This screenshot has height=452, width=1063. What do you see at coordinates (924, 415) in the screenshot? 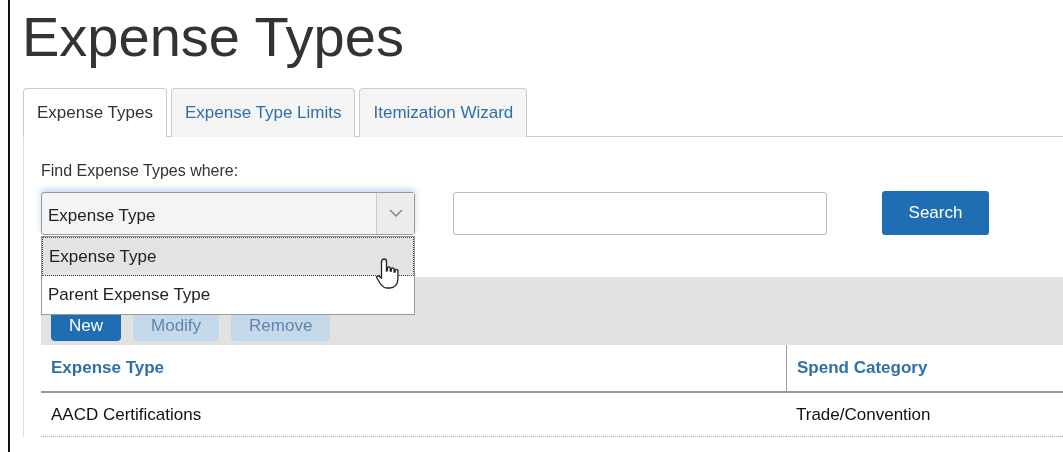
I see `table-cell: Trade/Convention` at bounding box center [924, 415].